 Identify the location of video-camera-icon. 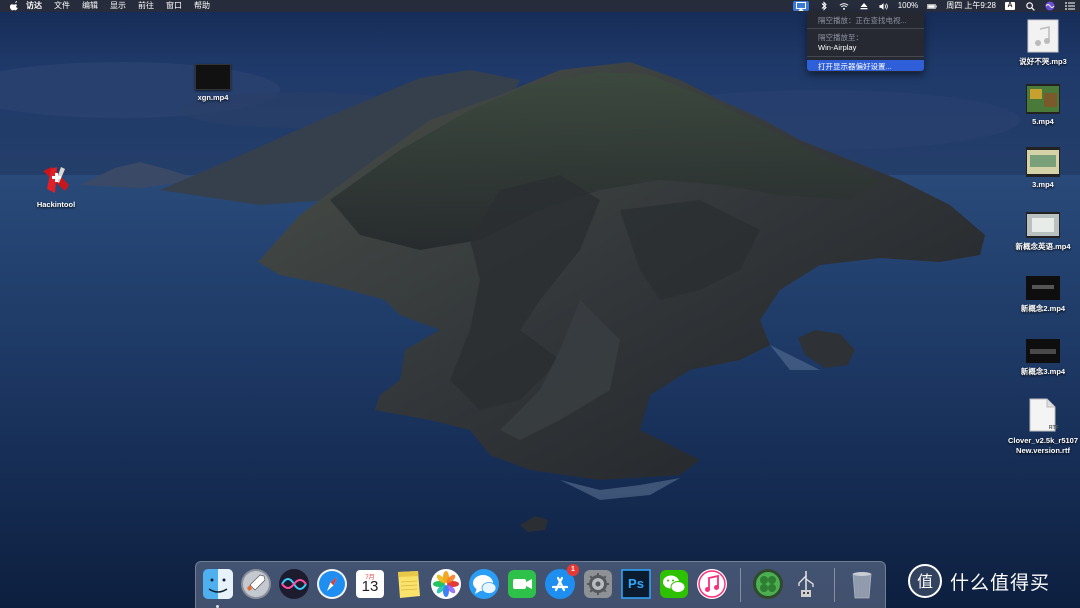
(522, 584).